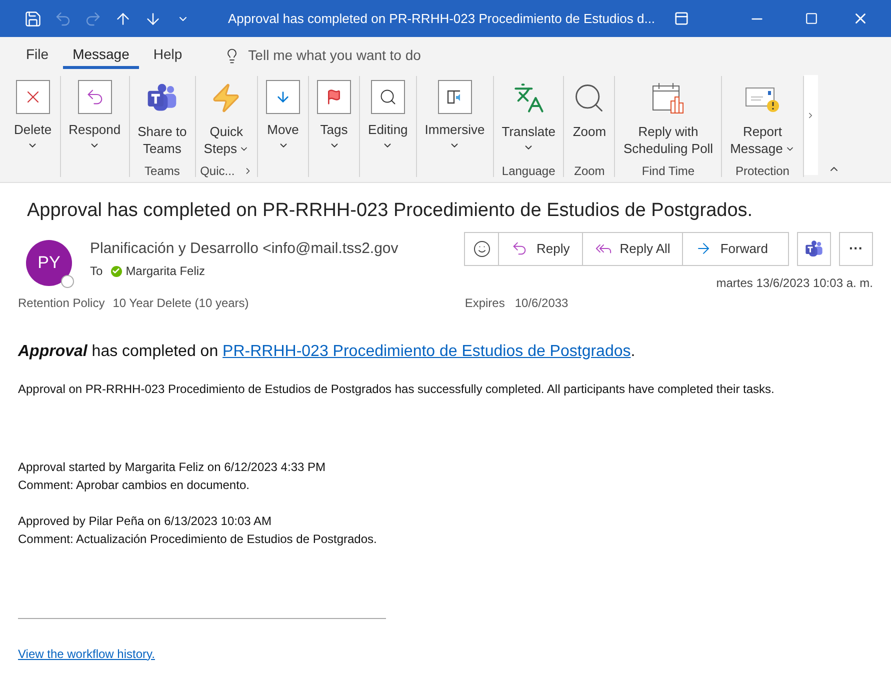 Image resolution: width=891 pixels, height=694 pixels. What do you see at coordinates (96, 271) in the screenshot?
I see `to-label: To` at bounding box center [96, 271].